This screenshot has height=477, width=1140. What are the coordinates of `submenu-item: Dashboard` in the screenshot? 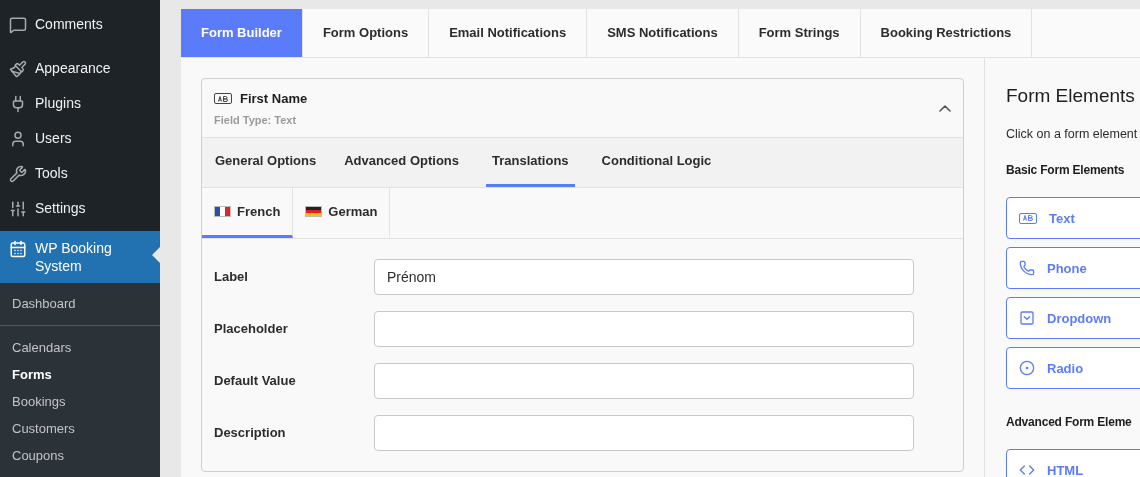 It's located at (80, 303).